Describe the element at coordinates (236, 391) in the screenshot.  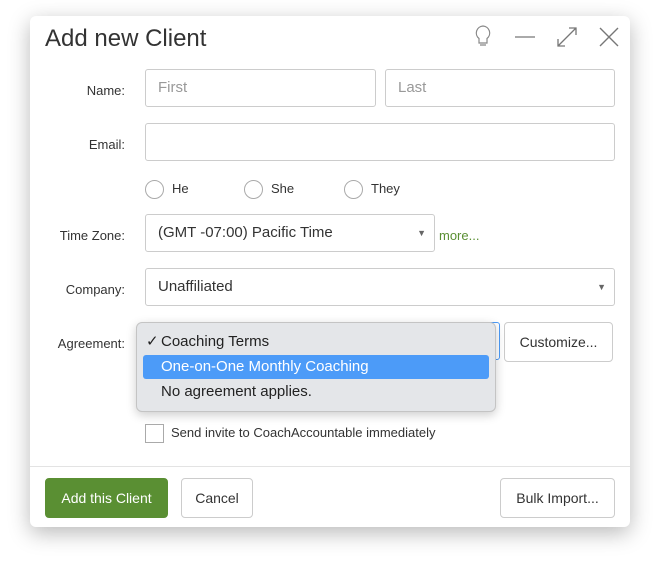
I see `menu-item-label: No agreement applies.` at that location.